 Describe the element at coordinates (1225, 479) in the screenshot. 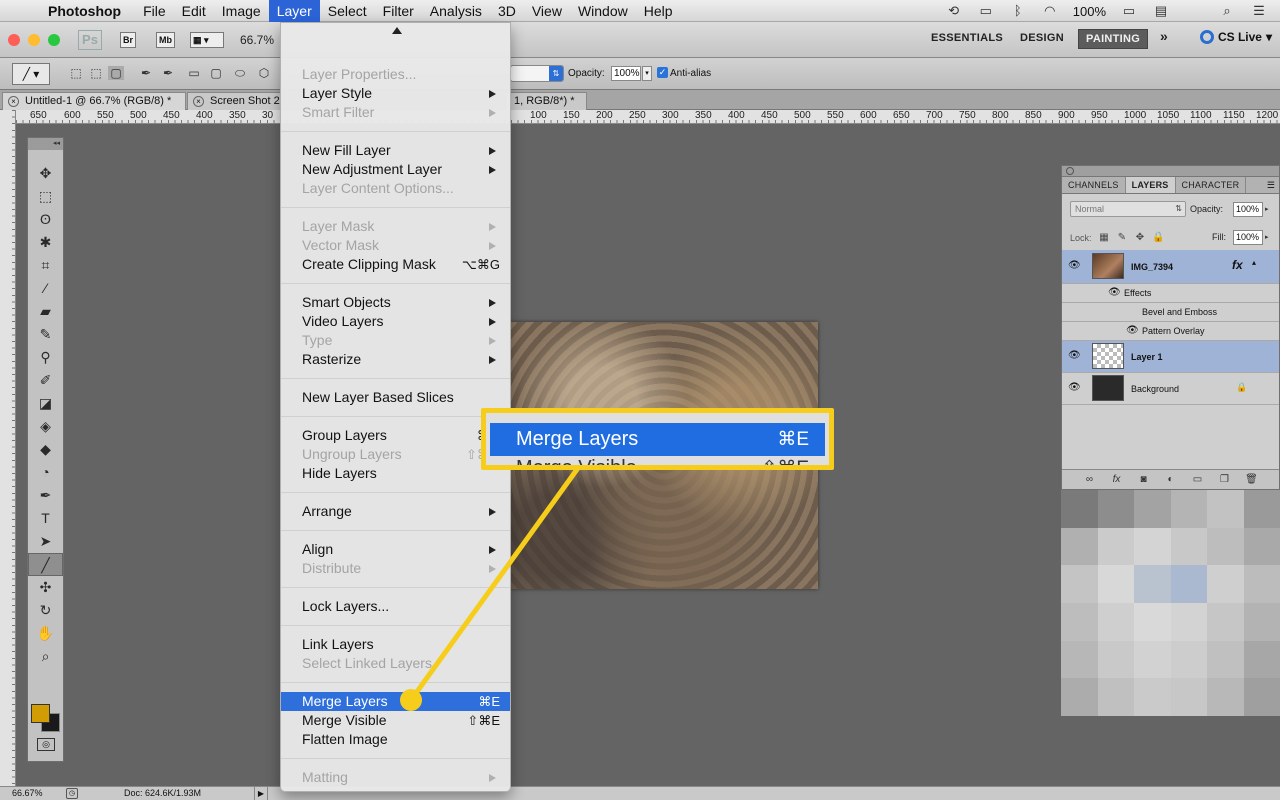

I see `new-layer-icon: ❐` at that location.